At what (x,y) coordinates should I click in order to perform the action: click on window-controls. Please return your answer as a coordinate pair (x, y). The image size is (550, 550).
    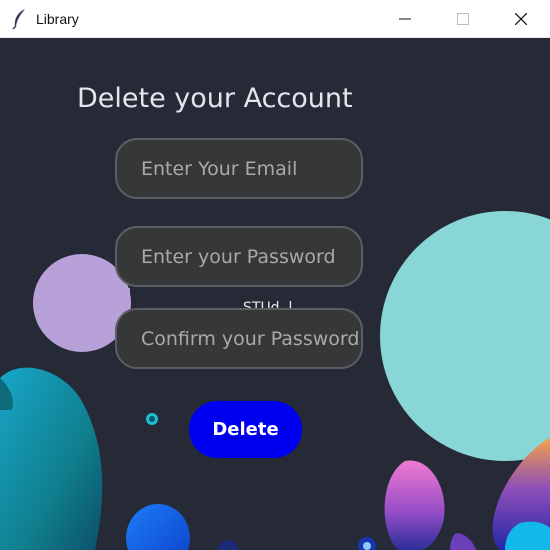
    Looking at the image, I should click on (463, 19).